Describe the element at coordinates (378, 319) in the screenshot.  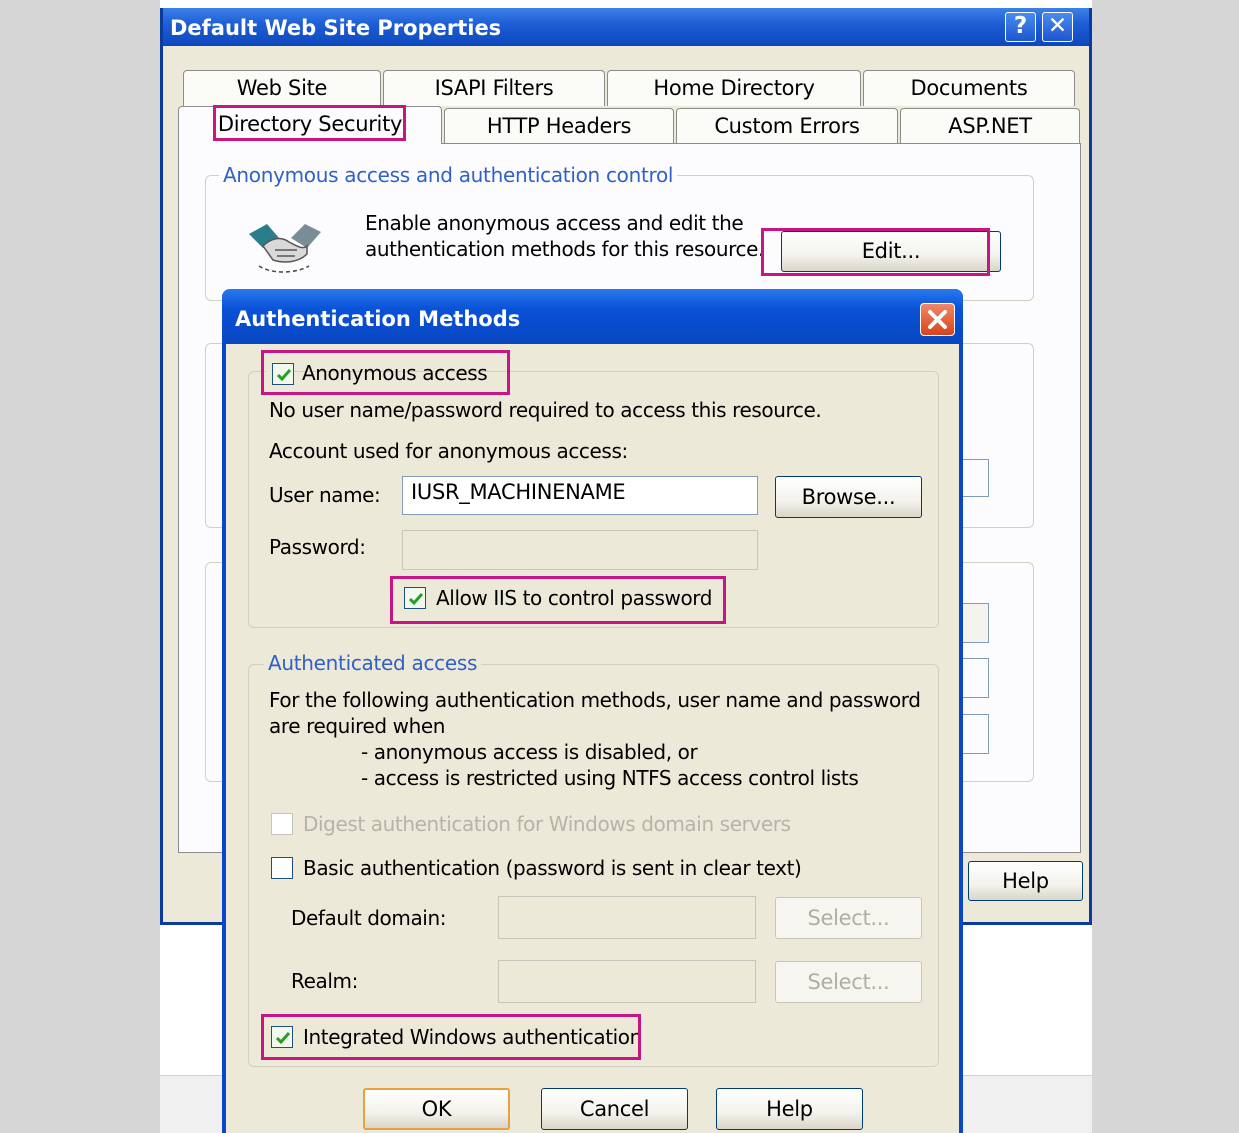
I see `auth-dialog-title-text: Authentication Methods` at that location.